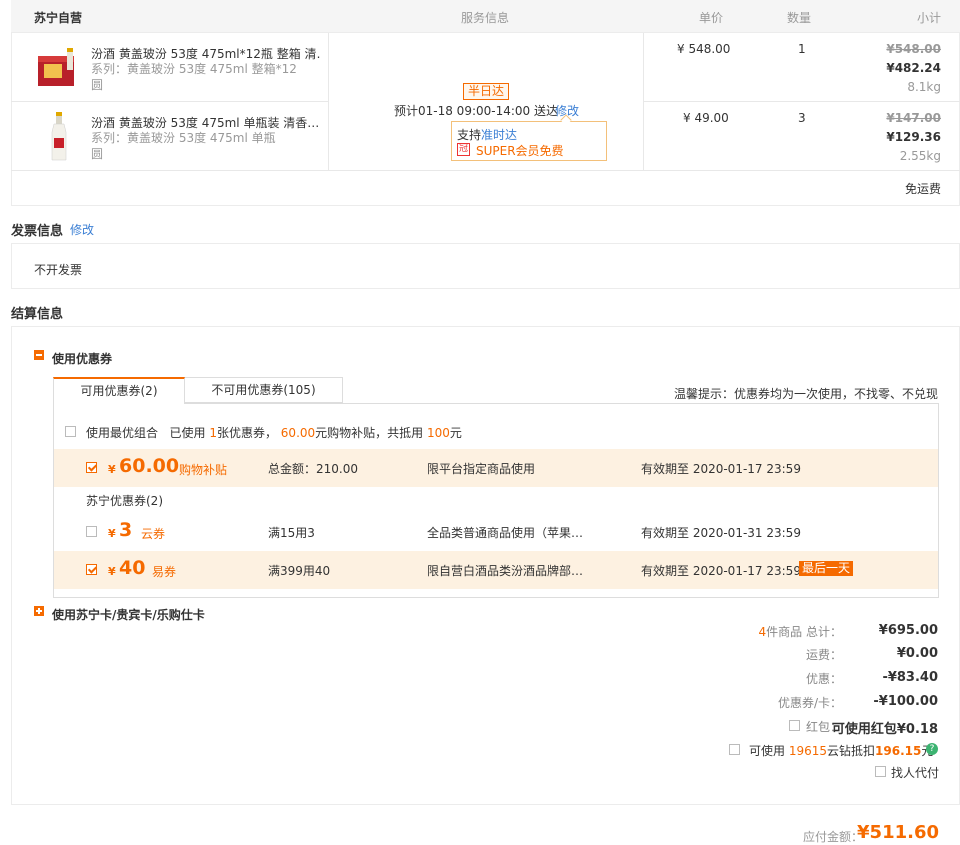  What do you see at coordinates (70, 431) in the screenshot?
I see `best-combo-checkbox` at bounding box center [70, 431].